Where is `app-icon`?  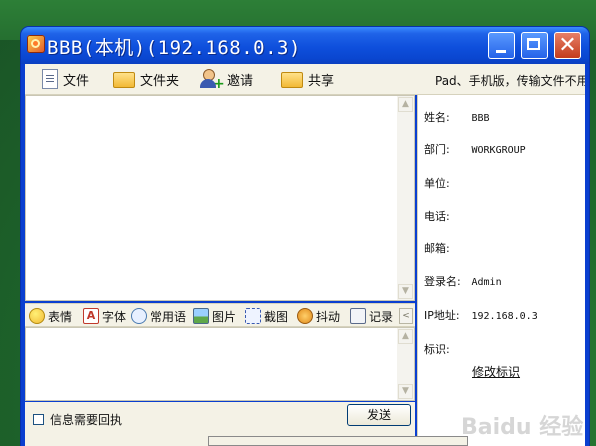
app-icon is located at coordinates (36, 44).